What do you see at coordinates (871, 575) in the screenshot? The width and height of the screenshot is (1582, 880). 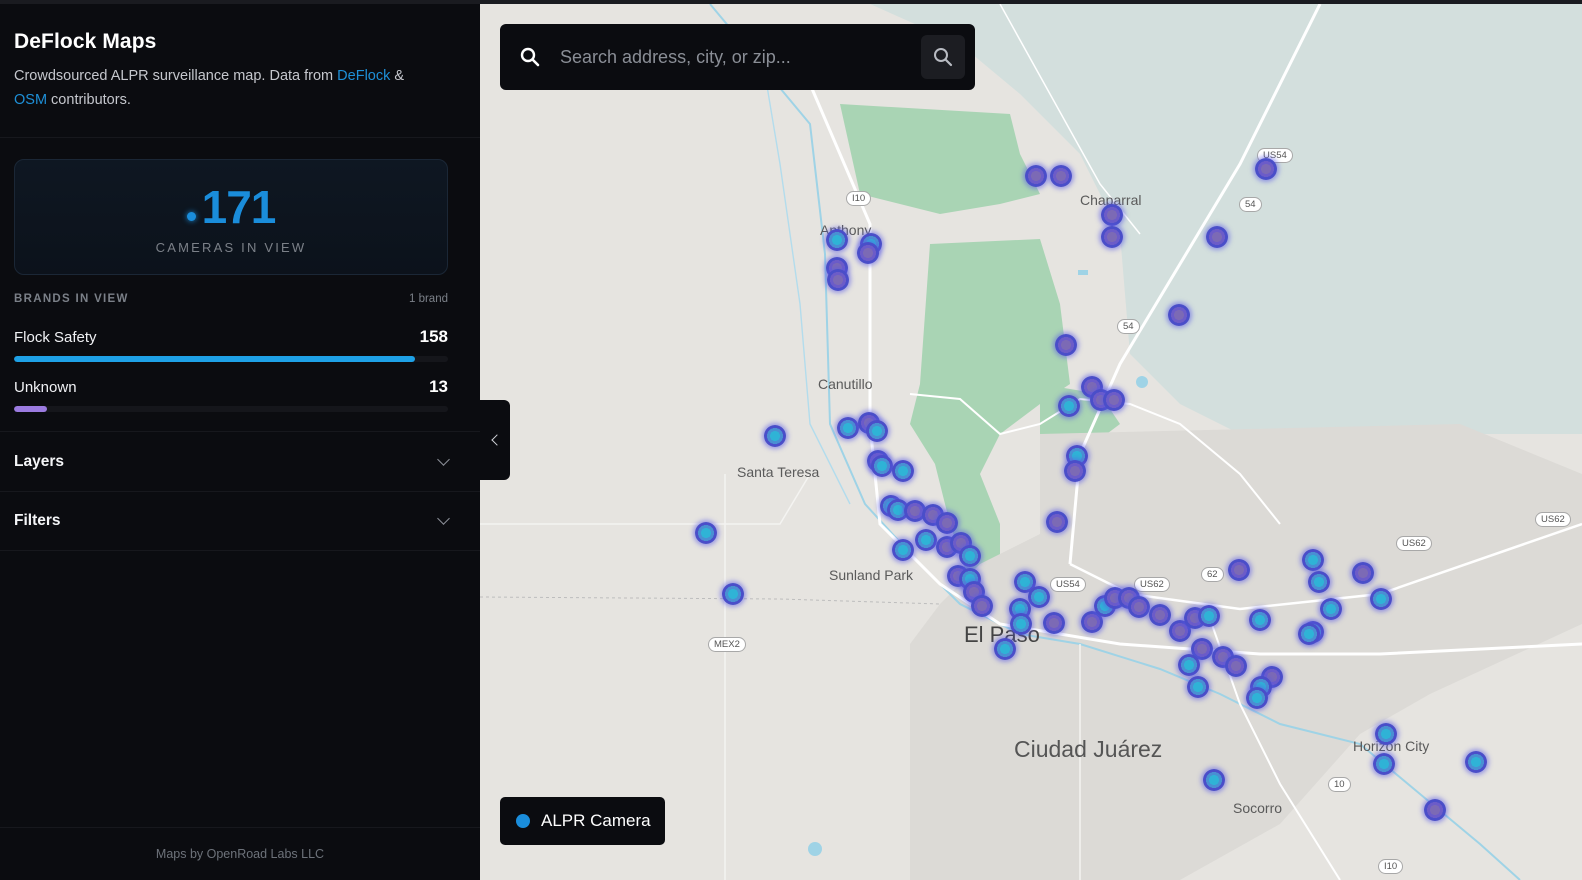 I see `place-label: Sunland Park` at bounding box center [871, 575].